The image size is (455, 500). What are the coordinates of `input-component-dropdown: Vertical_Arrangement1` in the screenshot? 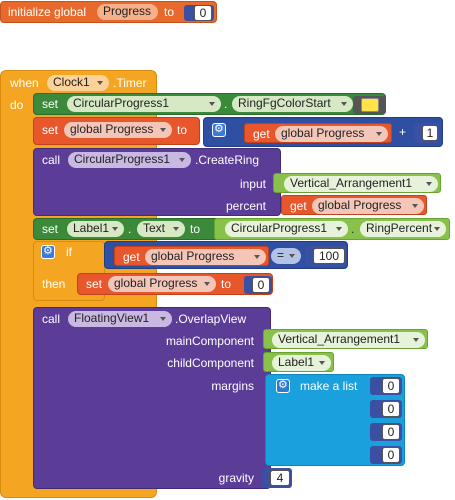 It's located at (361, 184).